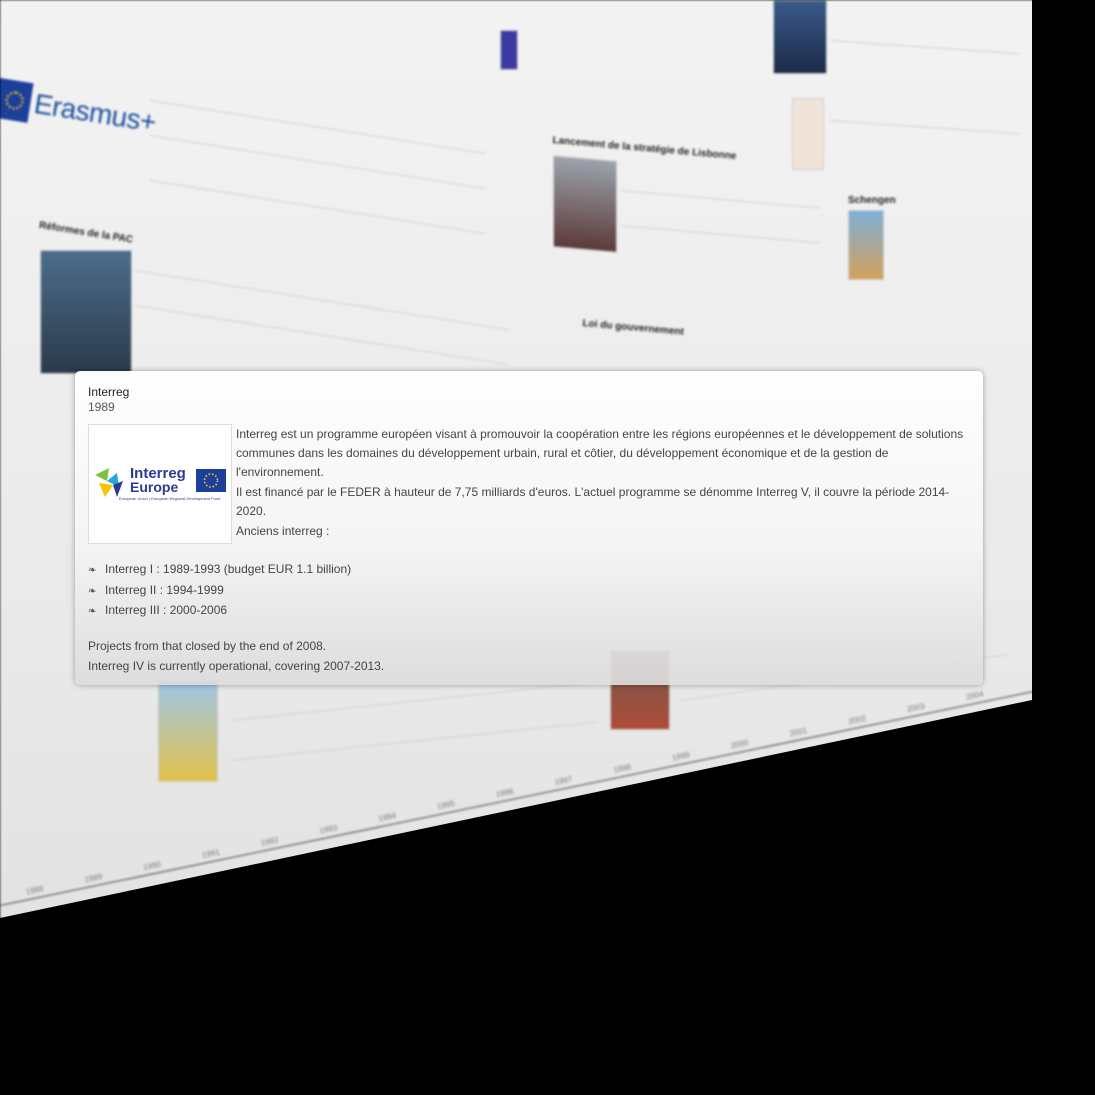  I want to click on previous-programs-label: Anciens interreg :, so click(283, 531).